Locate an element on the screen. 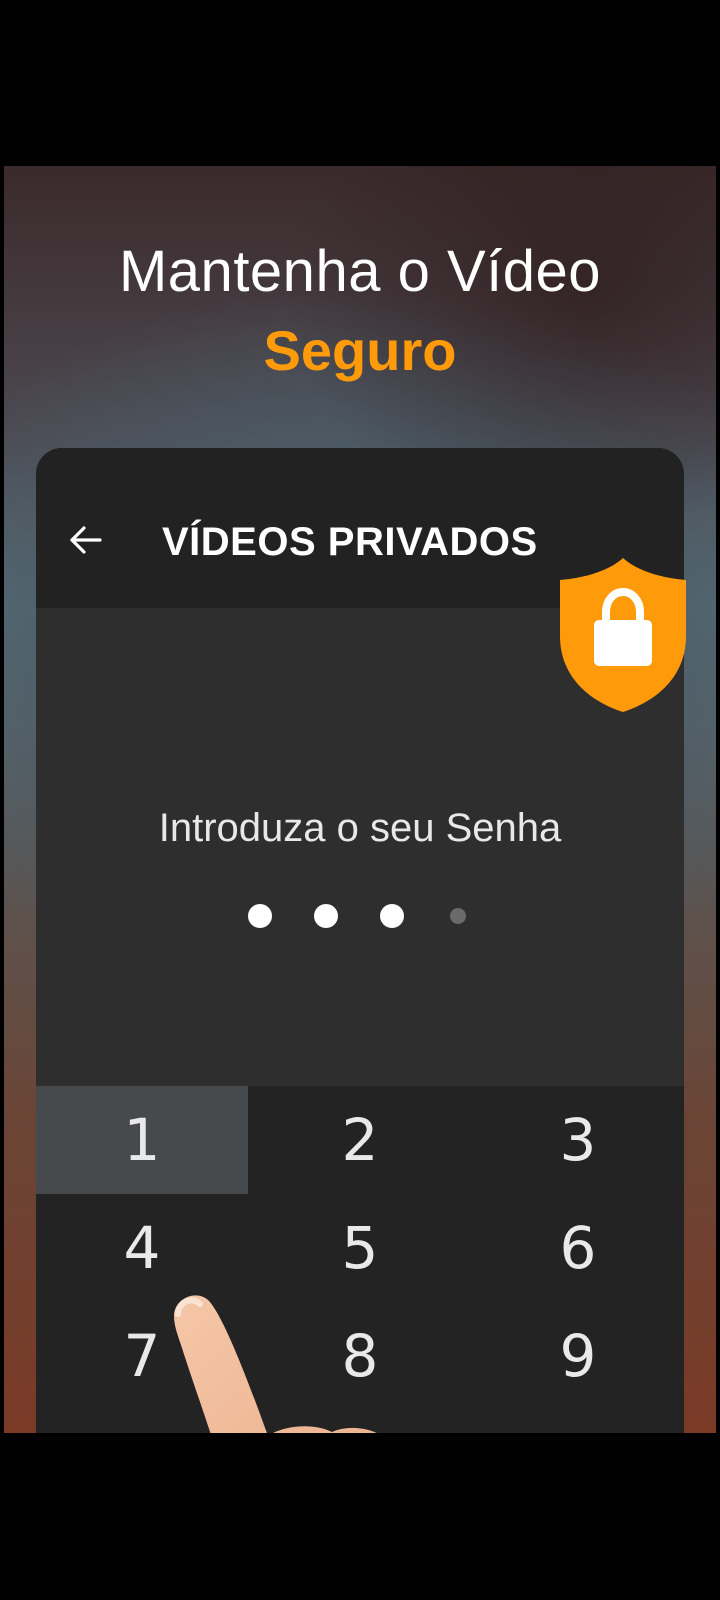 This screenshot has width=720, height=1600. promo-highlight: Seguro is located at coordinates (360, 350).